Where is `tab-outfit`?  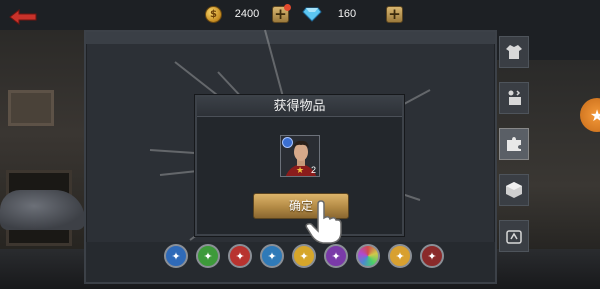 tab-outfit is located at coordinates (514, 52).